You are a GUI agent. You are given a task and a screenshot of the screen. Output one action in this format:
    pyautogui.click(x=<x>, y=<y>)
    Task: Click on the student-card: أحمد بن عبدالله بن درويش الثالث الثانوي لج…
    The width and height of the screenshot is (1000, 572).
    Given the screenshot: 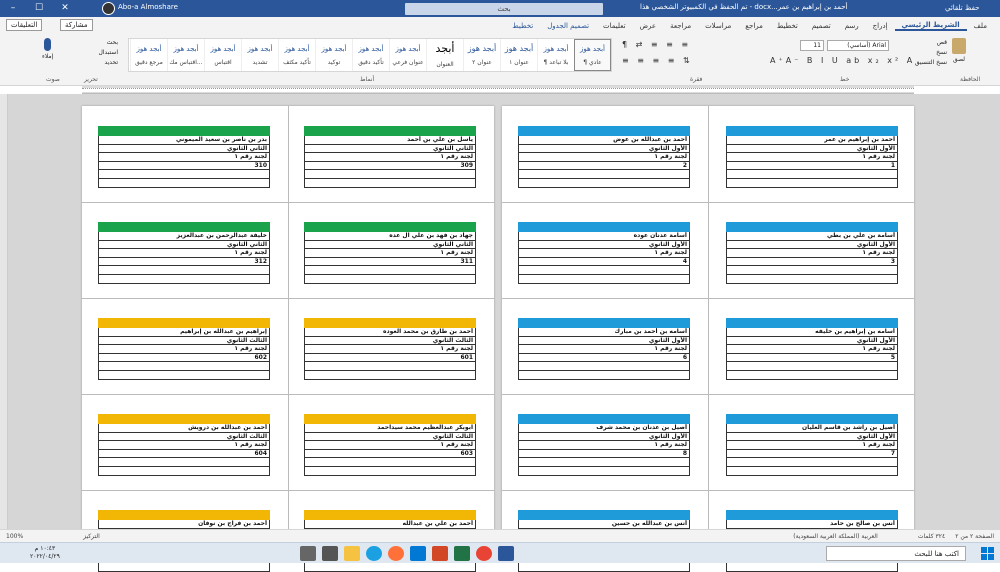 What is the action you would take?
    pyautogui.click(x=184, y=445)
    